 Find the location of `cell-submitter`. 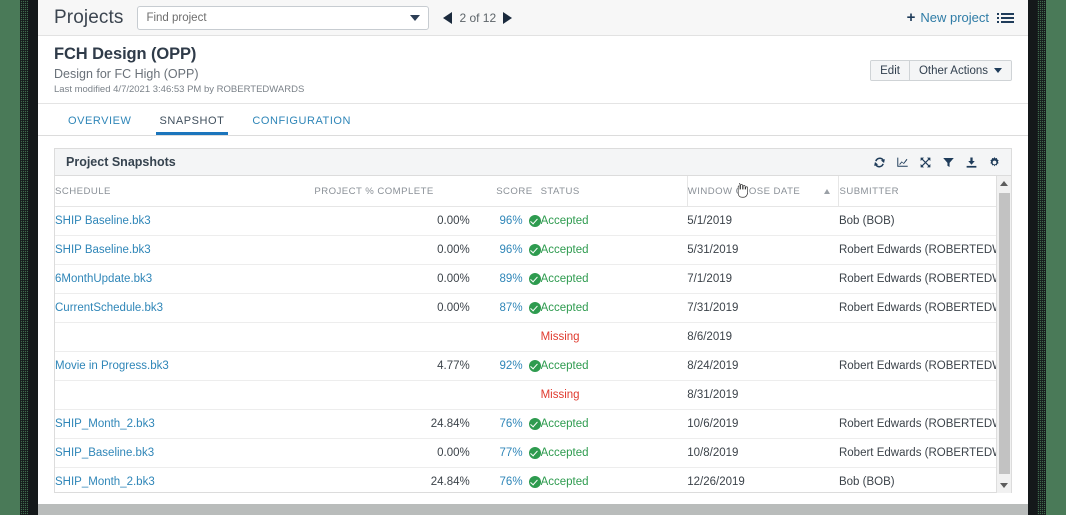

cell-submitter is located at coordinates (924, 395).